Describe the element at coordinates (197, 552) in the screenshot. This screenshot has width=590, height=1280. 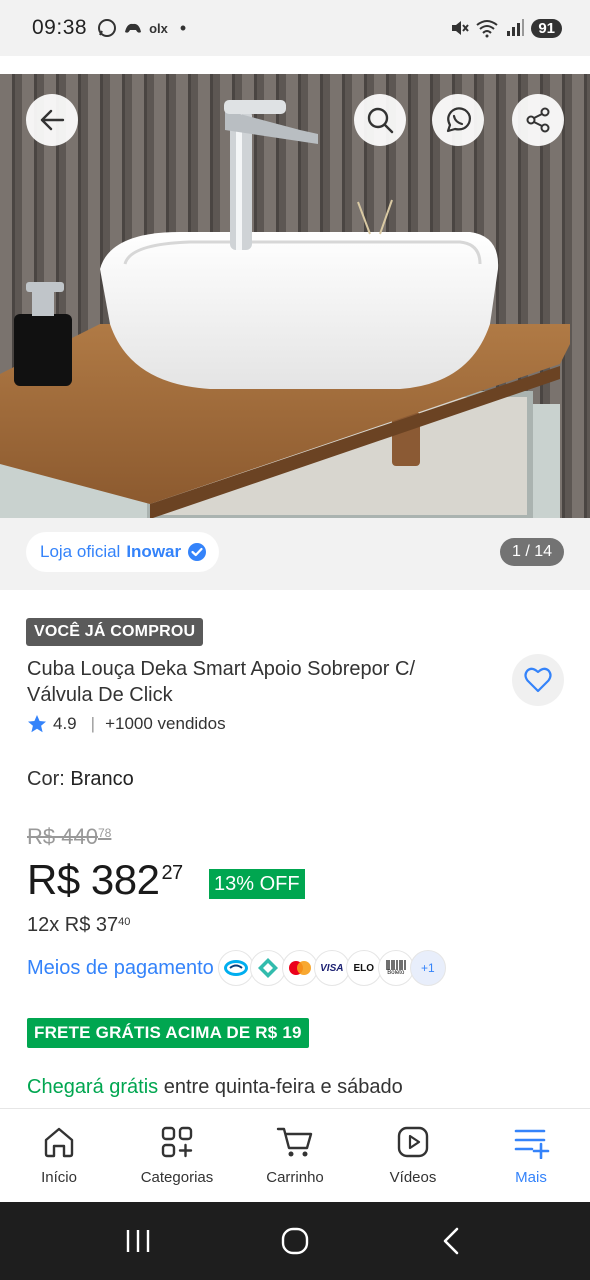
I see `verified-icon` at that location.